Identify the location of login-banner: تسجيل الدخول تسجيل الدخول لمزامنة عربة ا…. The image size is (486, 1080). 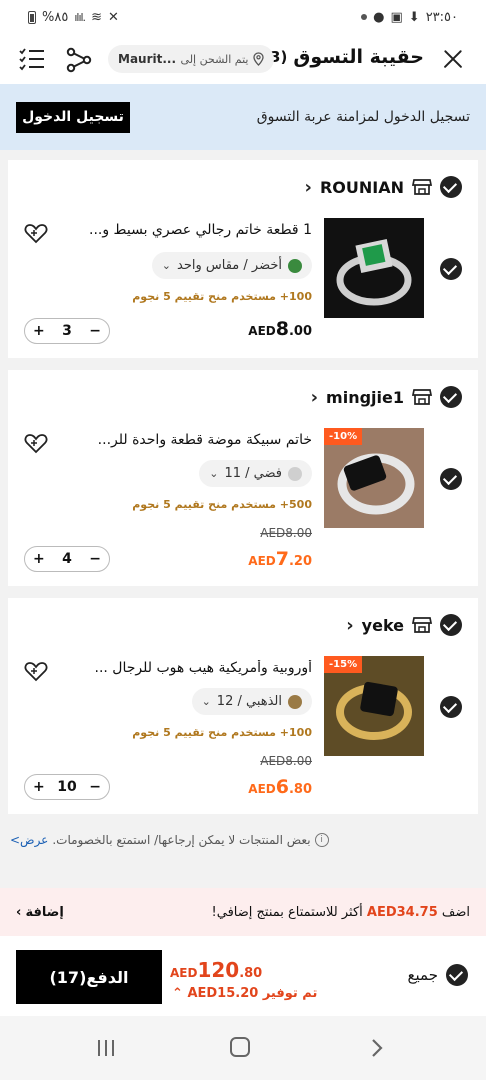
(243, 117).